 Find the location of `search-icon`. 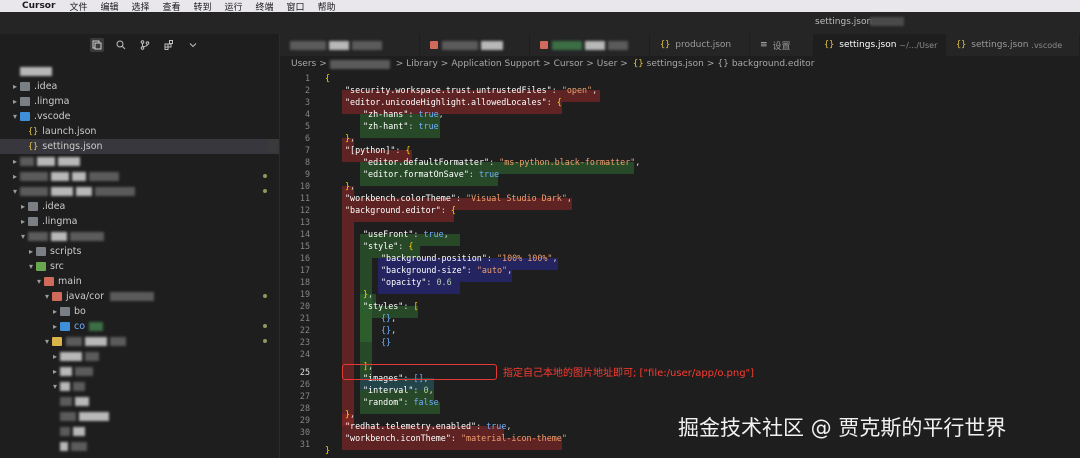

search-icon is located at coordinates (121, 45).